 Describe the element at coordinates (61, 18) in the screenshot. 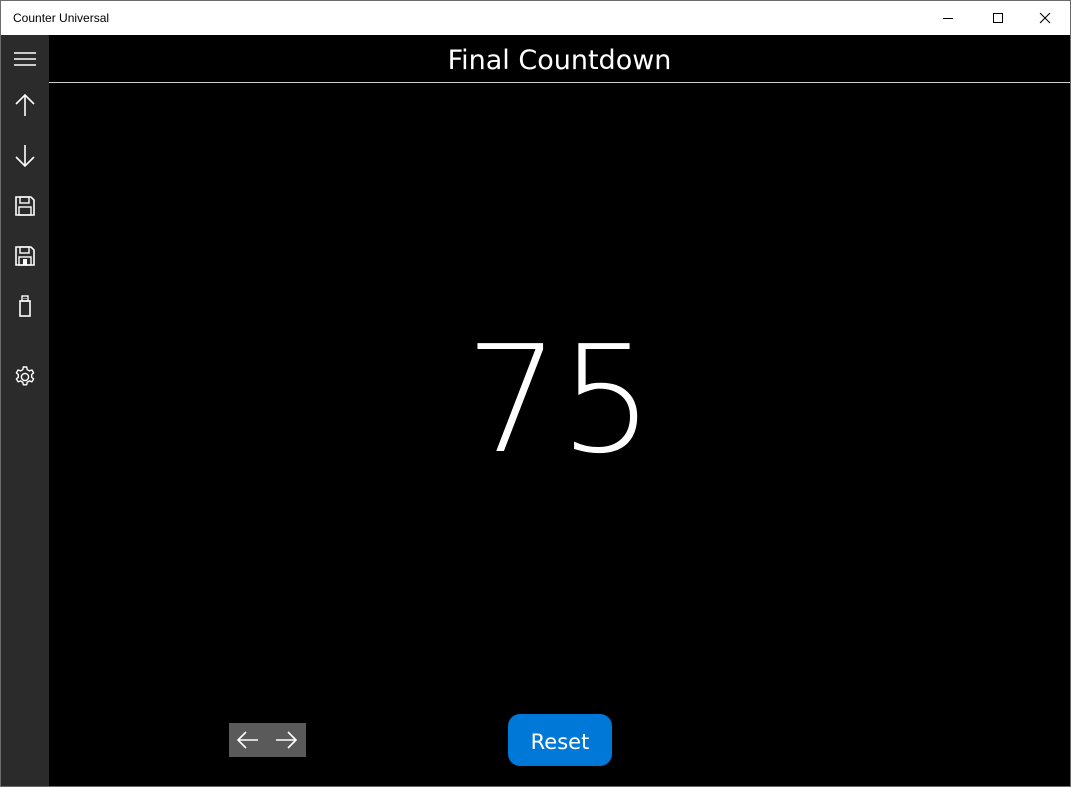

I see `window-title: Counter Universal` at that location.